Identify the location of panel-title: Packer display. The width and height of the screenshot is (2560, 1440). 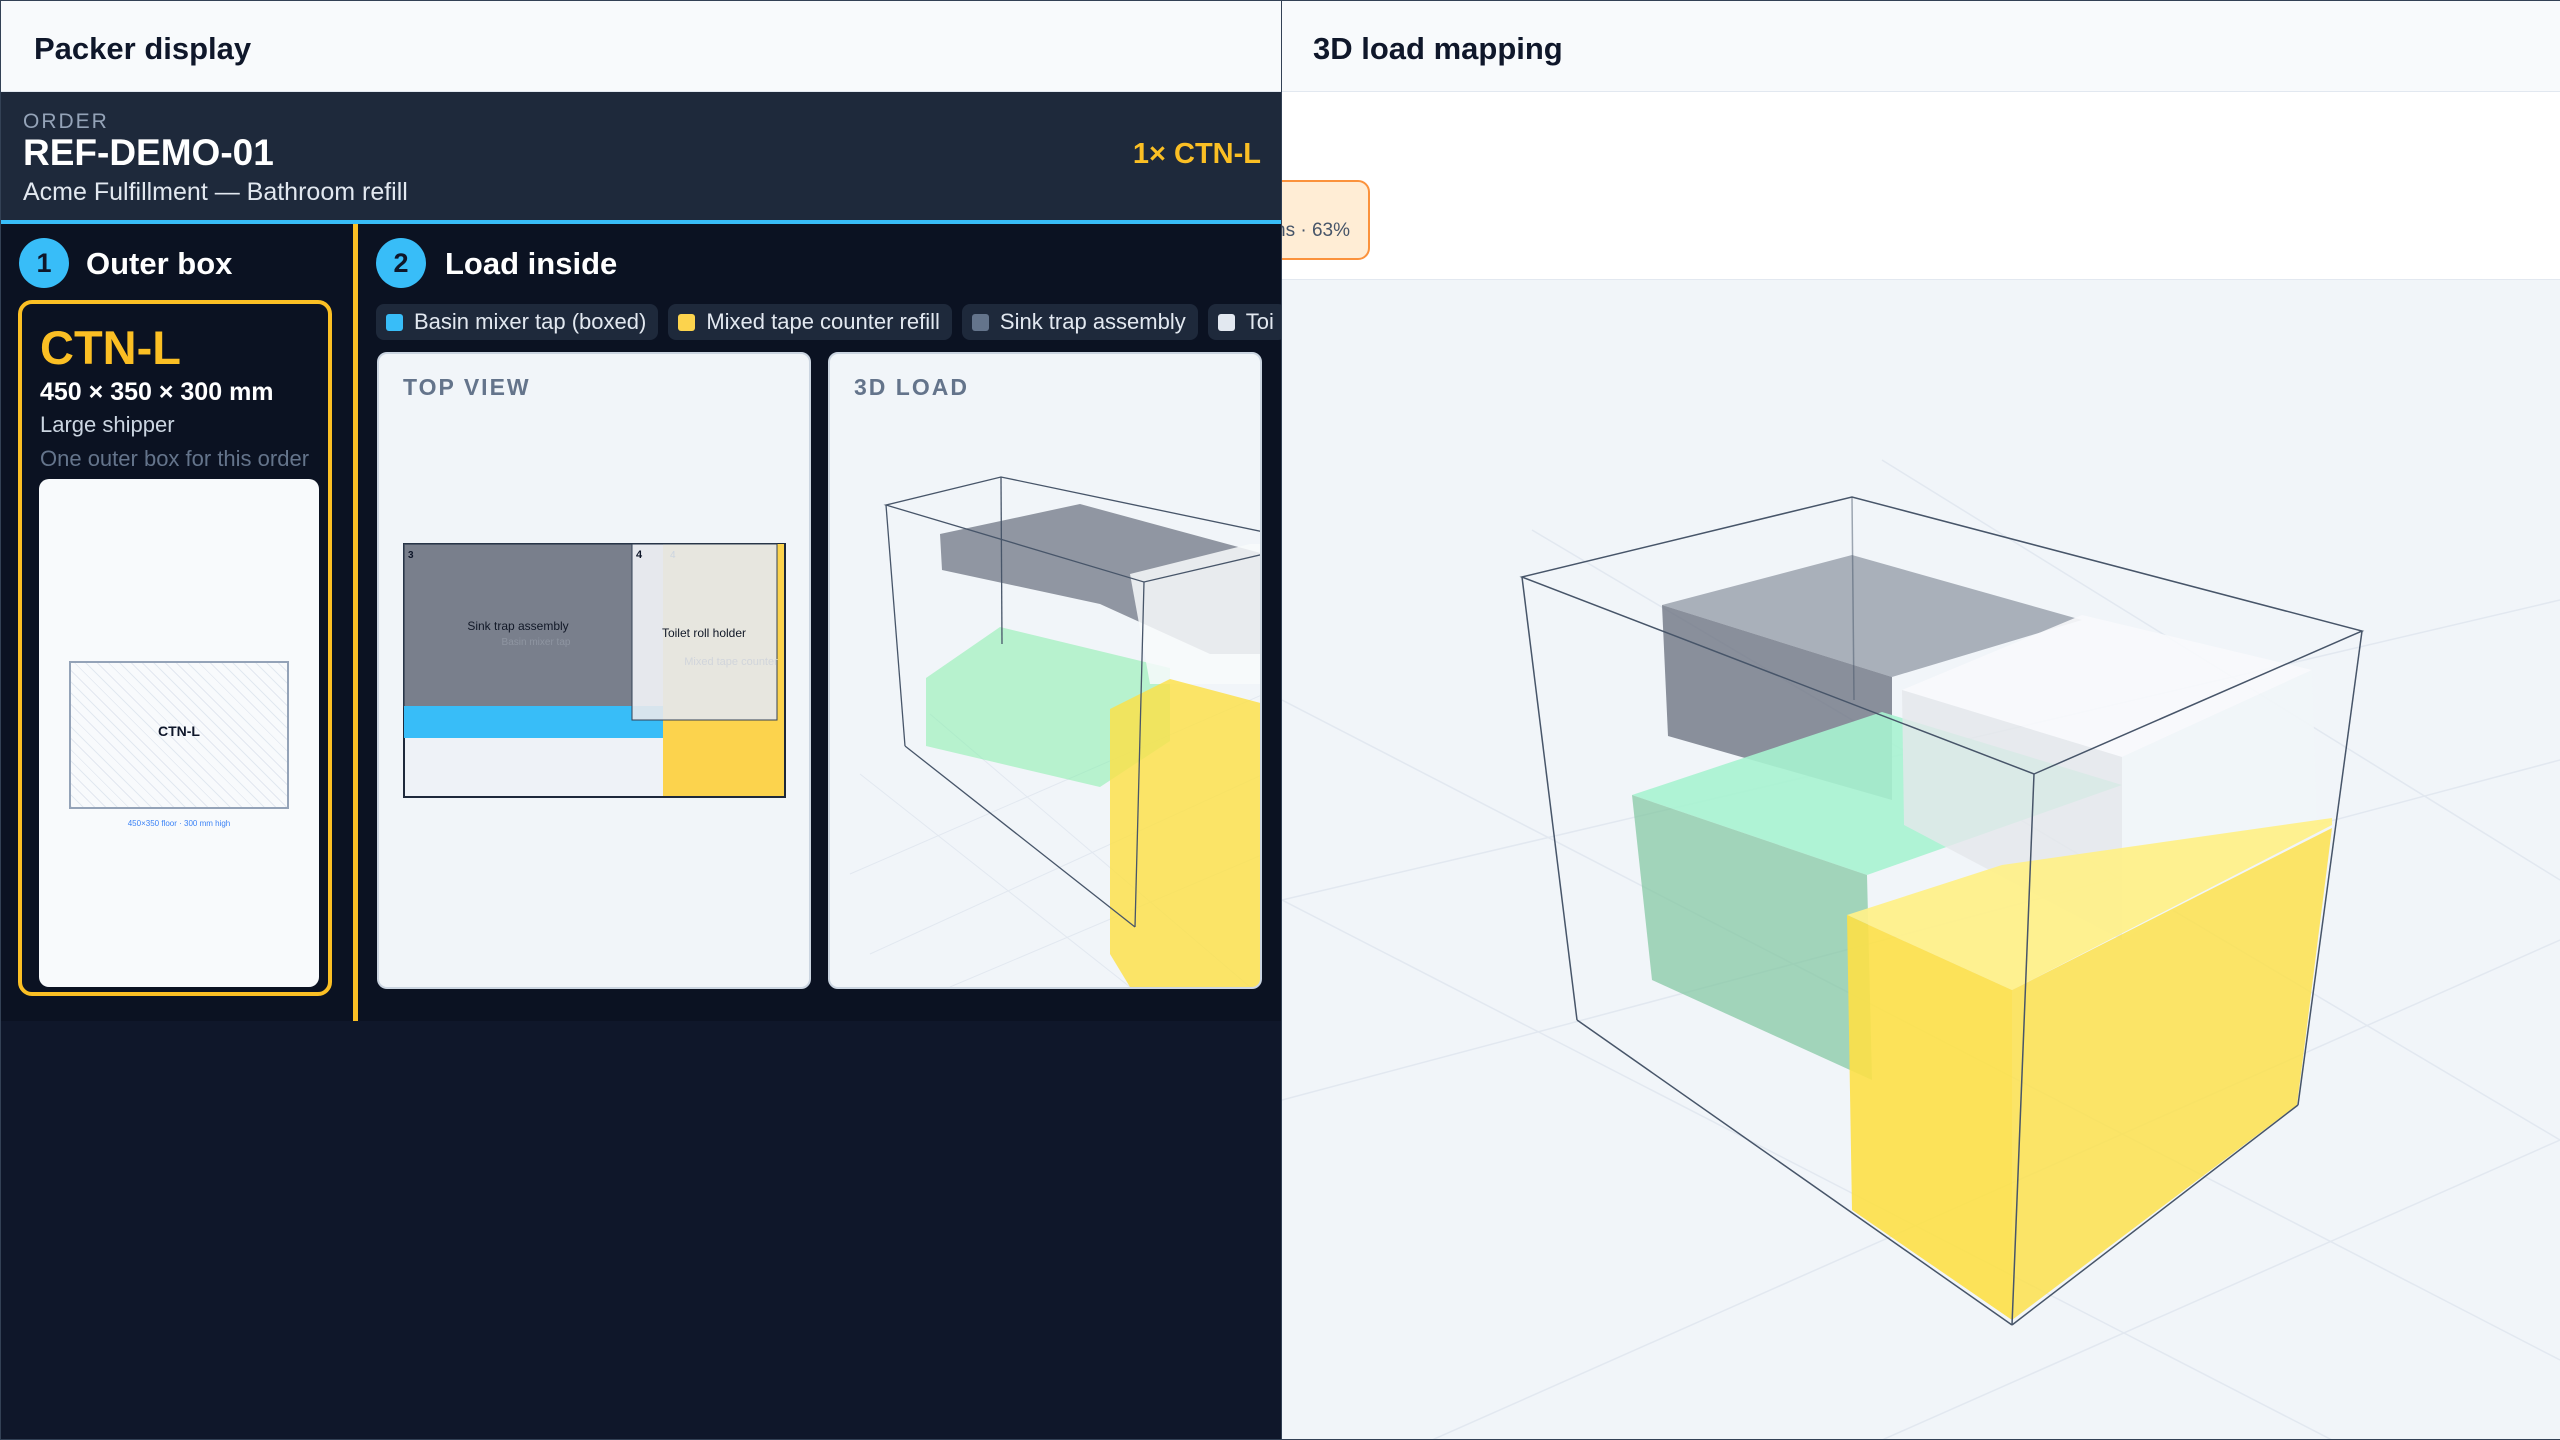
(143, 48).